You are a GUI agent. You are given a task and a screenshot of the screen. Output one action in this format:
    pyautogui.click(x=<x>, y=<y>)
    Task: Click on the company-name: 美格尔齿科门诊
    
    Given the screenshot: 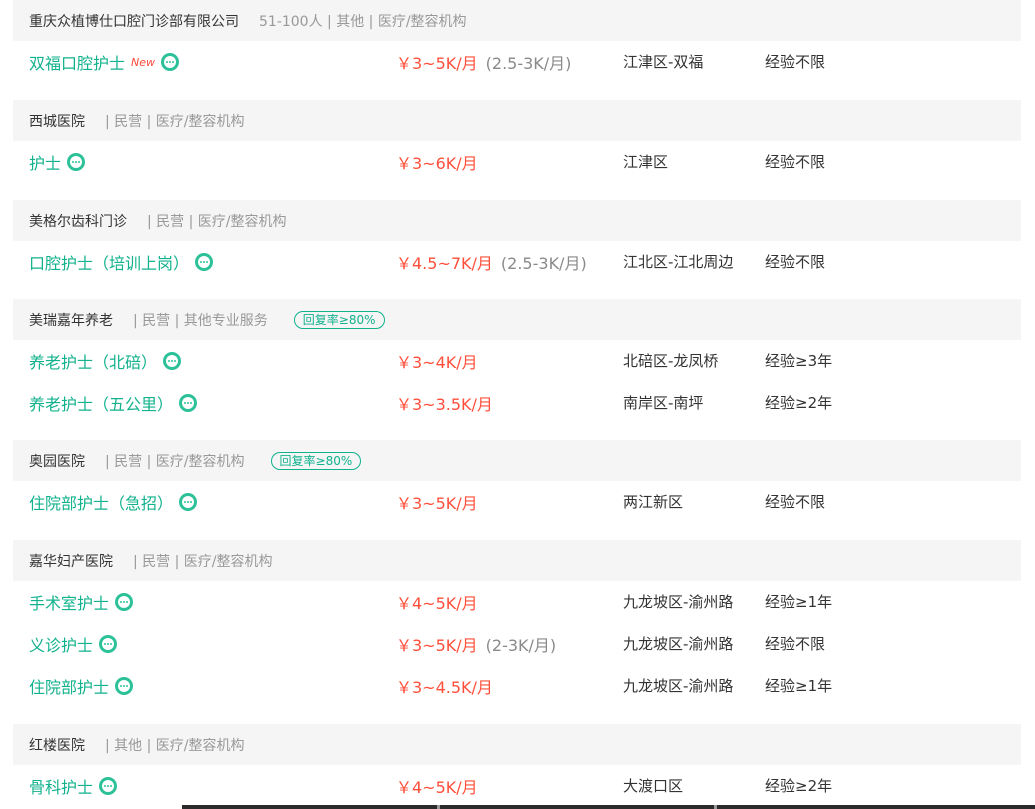 What is the action you would take?
    pyautogui.click(x=78, y=221)
    